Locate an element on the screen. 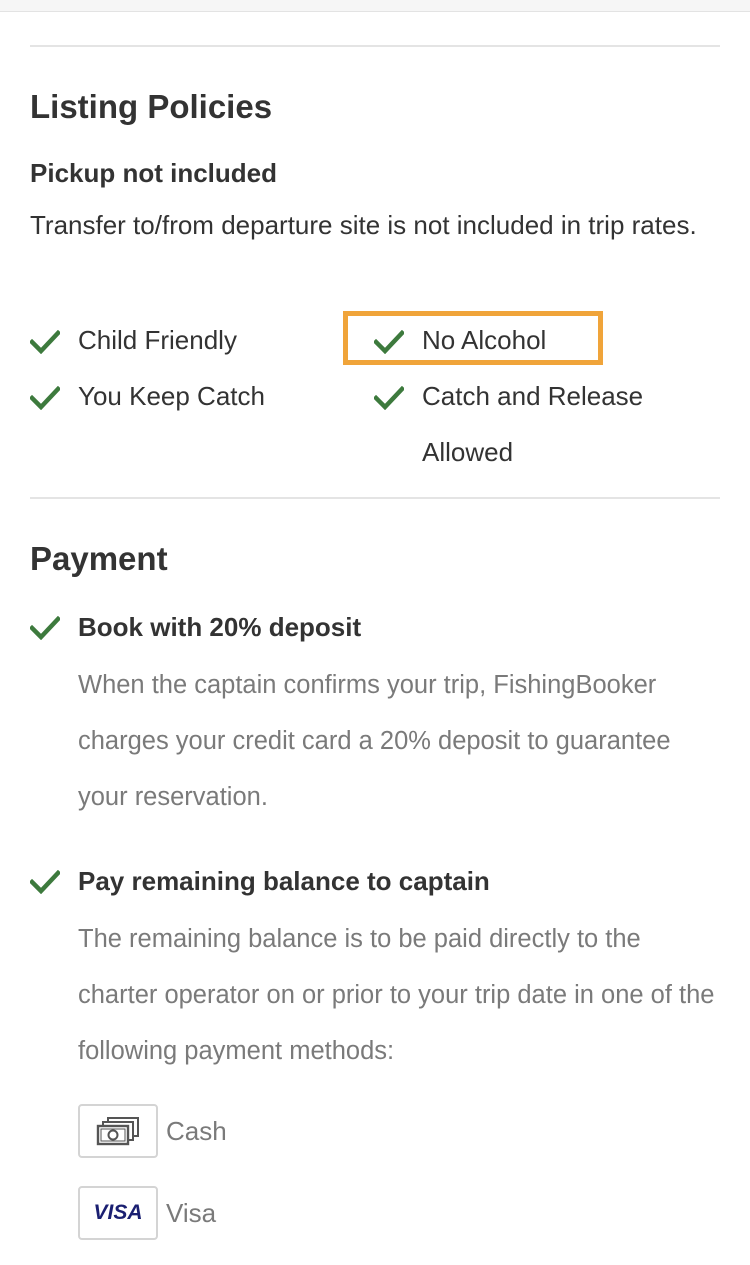  cash-icon is located at coordinates (117, 1131).